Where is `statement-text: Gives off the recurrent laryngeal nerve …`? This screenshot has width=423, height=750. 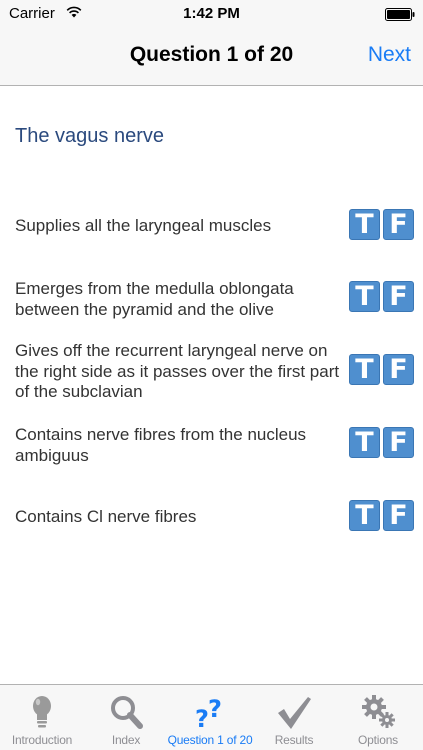
statement-text: Gives off the recurrent laryngeal nerve … is located at coordinates (177, 371).